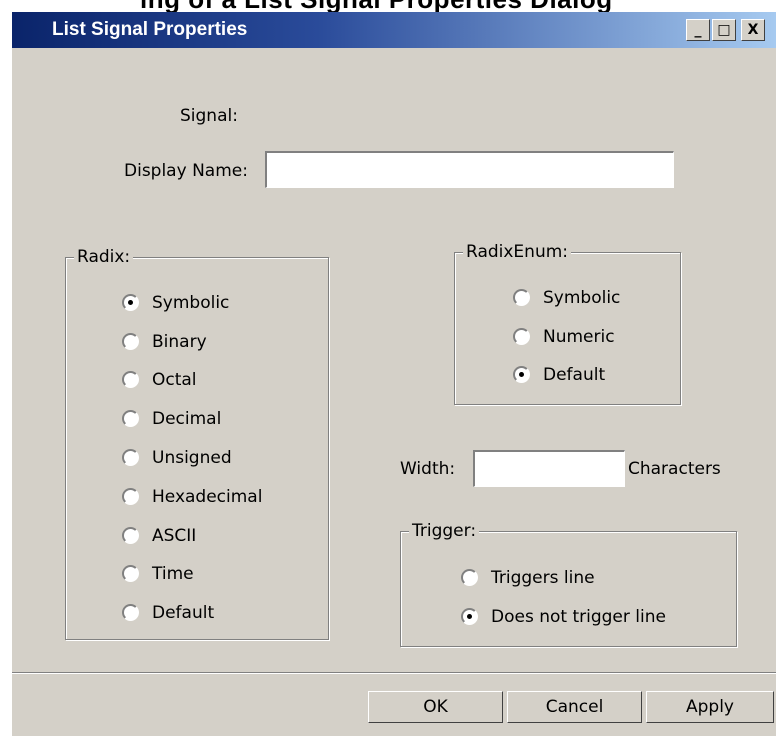  What do you see at coordinates (549, 468) in the screenshot?
I see `width-input` at bounding box center [549, 468].